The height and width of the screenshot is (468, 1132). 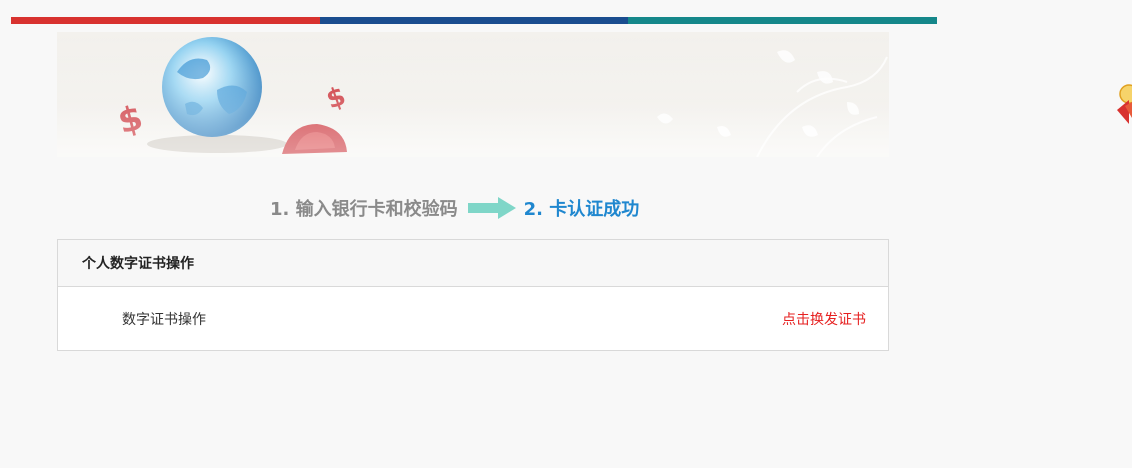 I want to click on table-row: 数字证书操作 点击换发证书, so click(x=473, y=319).